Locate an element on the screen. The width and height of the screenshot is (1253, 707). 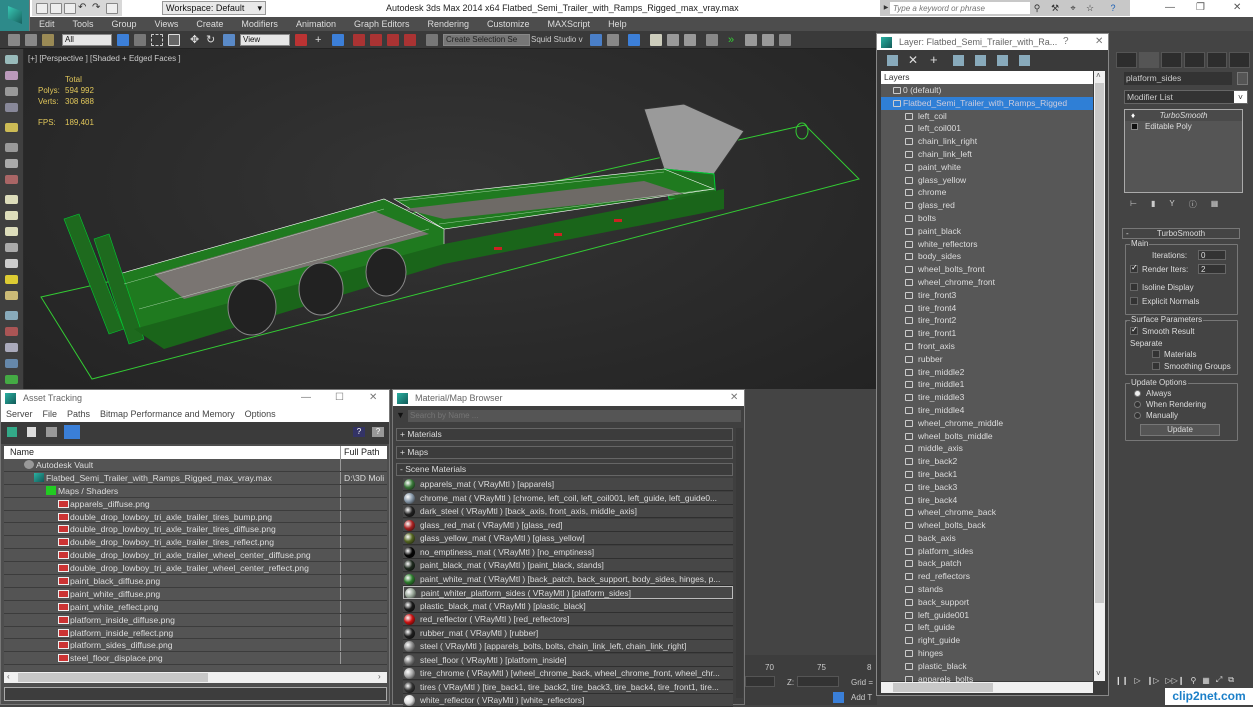
selection-filter-dropdown: All is located at coordinates (87, 40).